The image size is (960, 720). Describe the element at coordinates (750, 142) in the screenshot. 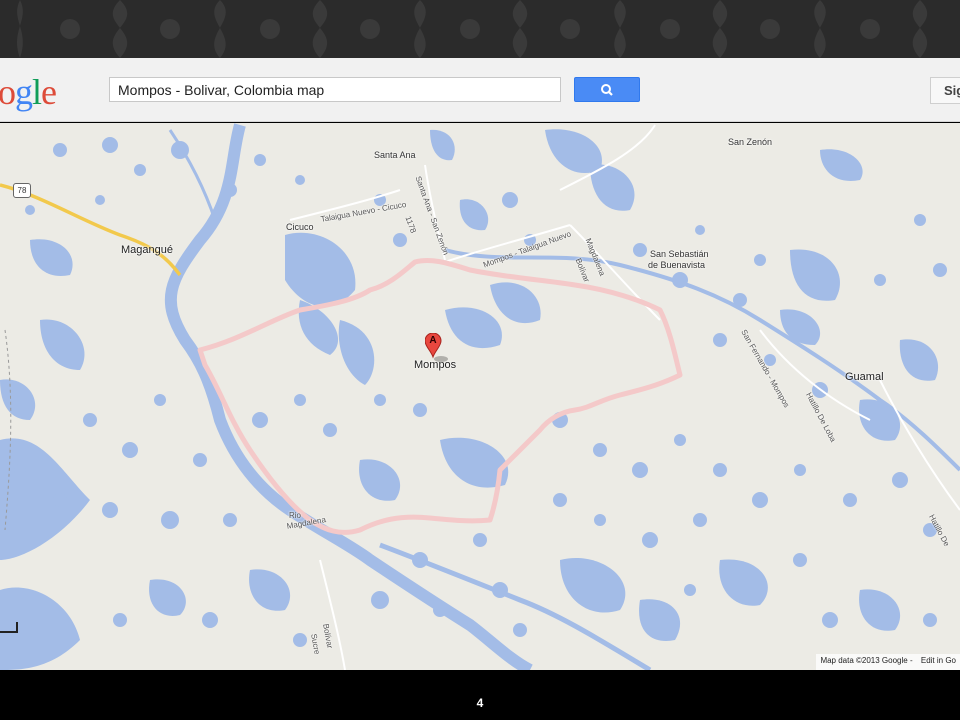

I see `place-label-san-zenon: San Zenón` at that location.